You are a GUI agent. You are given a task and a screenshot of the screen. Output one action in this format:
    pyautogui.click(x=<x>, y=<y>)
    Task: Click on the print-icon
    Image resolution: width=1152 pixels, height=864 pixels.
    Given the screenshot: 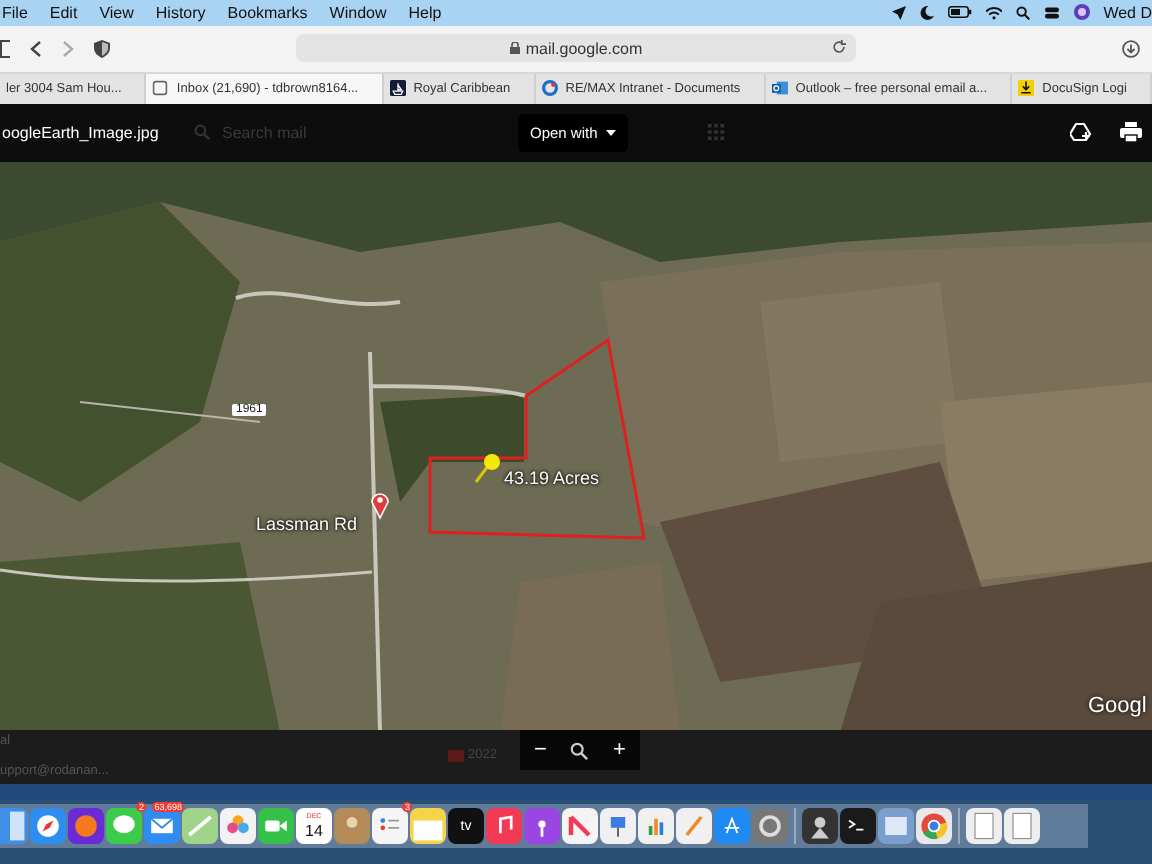 What is the action you would take?
    pyautogui.click(x=1131, y=132)
    